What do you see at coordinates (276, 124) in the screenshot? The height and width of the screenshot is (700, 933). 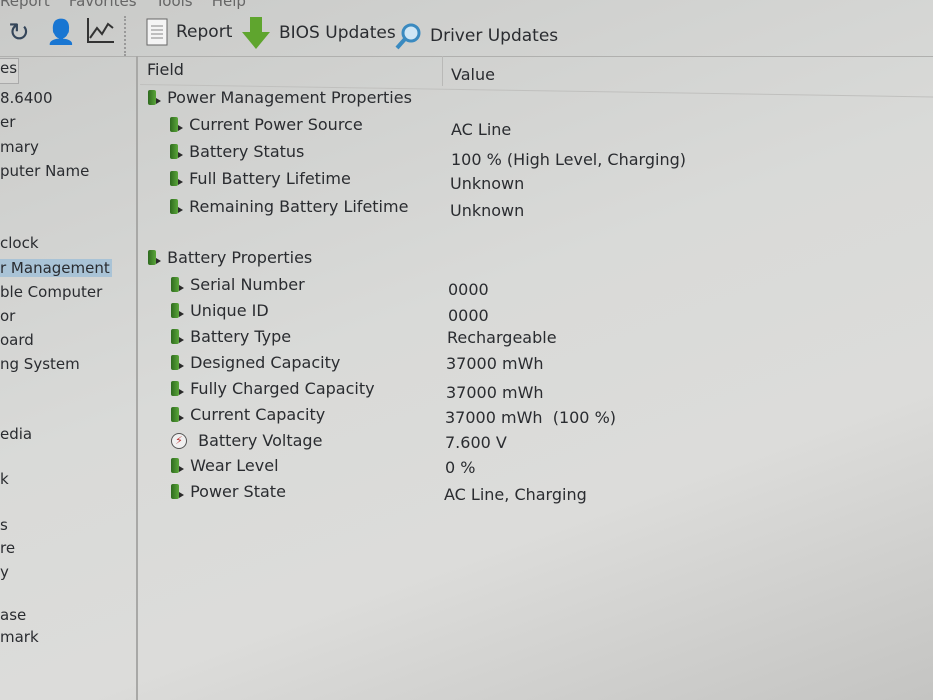 I see `field-label: Current Power Source` at bounding box center [276, 124].